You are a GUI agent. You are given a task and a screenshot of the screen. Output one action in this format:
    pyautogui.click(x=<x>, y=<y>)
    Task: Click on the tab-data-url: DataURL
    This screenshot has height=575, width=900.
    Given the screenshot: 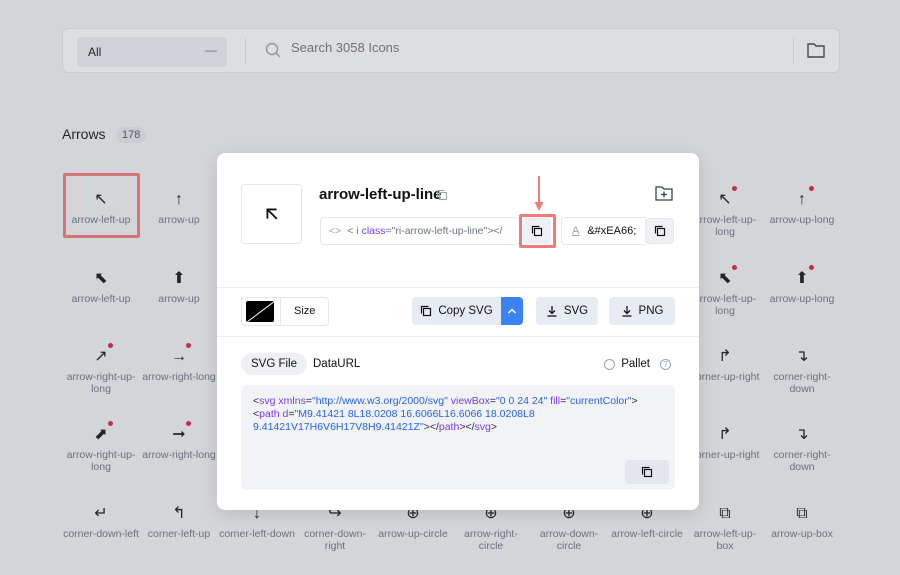 What is the action you would take?
    pyautogui.click(x=336, y=364)
    